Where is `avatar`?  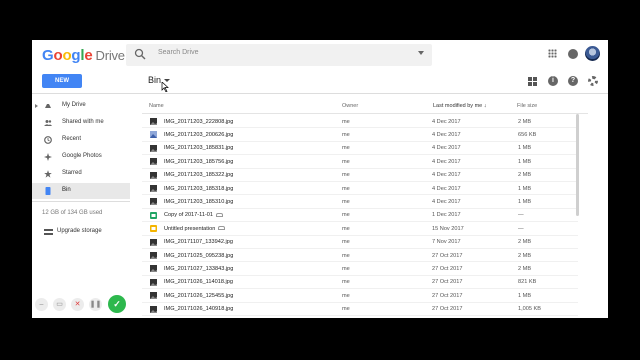
avatar is located at coordinates (592, 53).